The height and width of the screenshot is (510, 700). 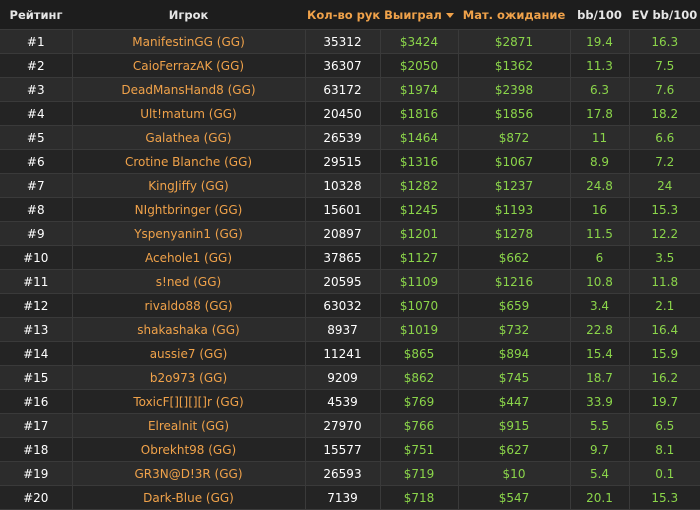 I want to click on evbb100-cell: 24, so click(x=664, y=185).